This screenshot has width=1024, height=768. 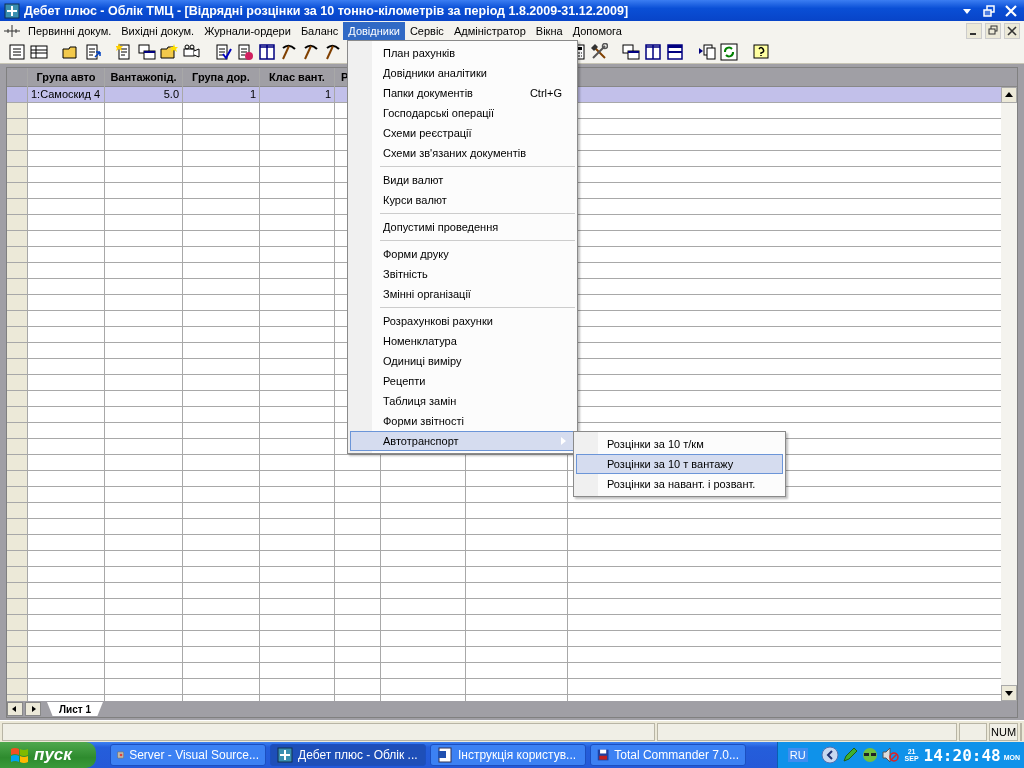 I want to click on menu-item: Довідники, so click(x=374, y=31).